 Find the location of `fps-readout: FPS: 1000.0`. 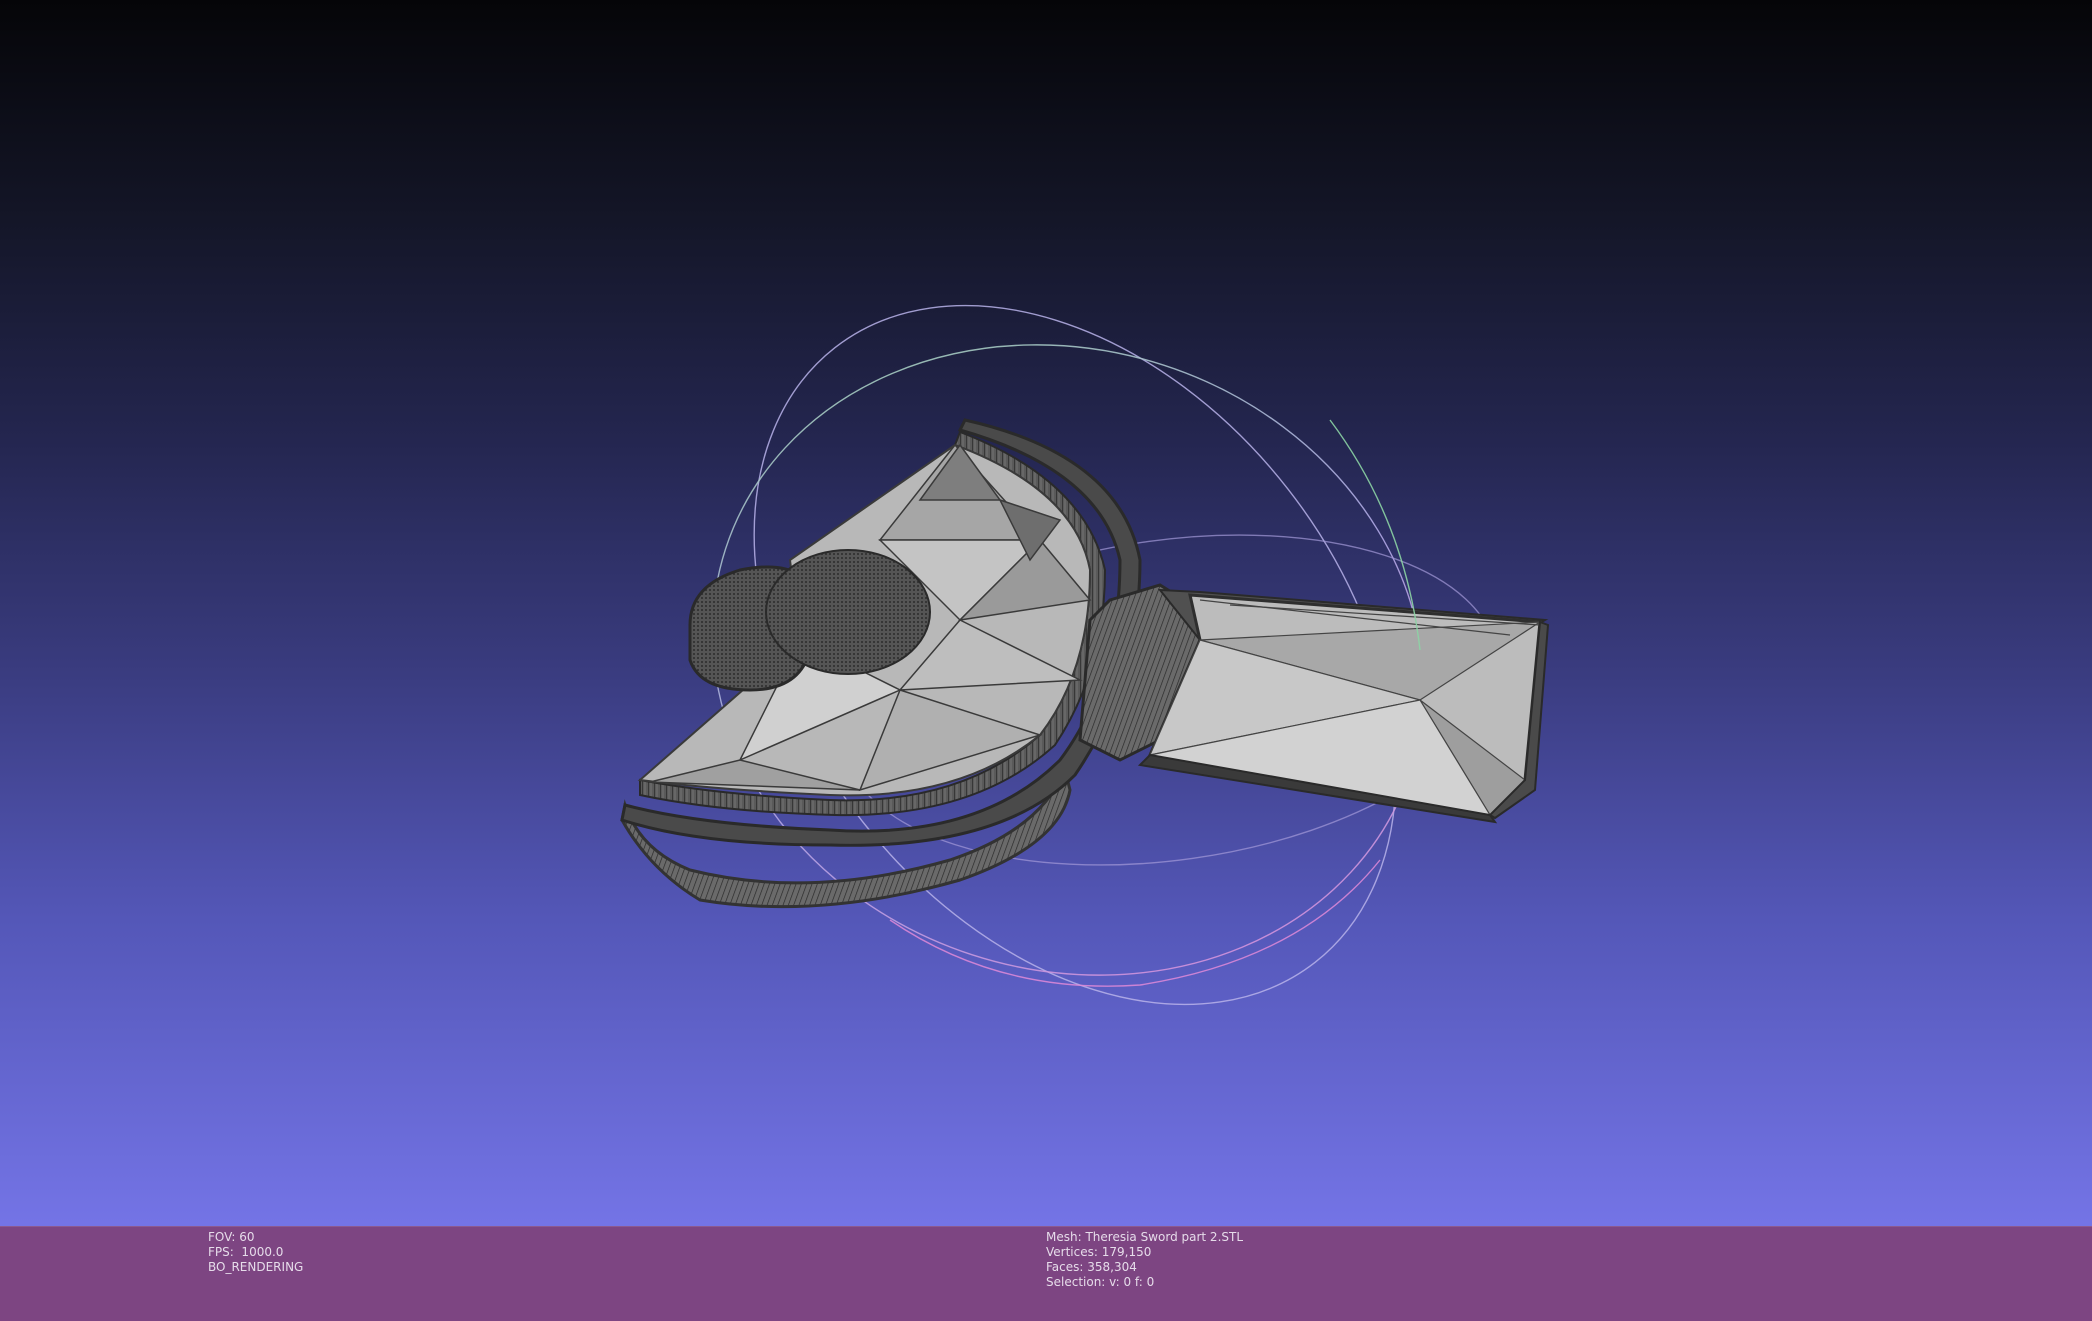

fps-readout: FPS: 1000.0 is located at coordinates (246, 1252).